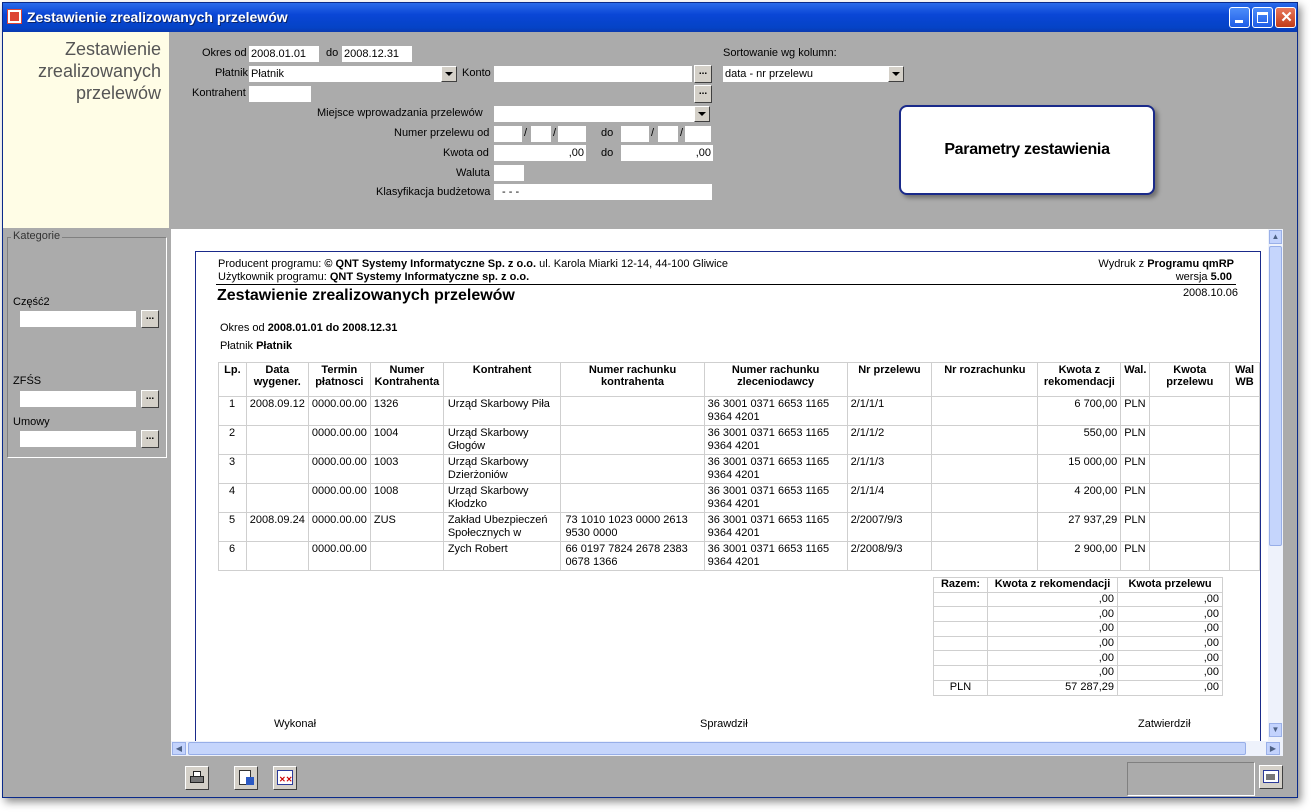 This screenshot has width=1316, height=812. I want to click on cell-lp: 3, so click(232, 469).